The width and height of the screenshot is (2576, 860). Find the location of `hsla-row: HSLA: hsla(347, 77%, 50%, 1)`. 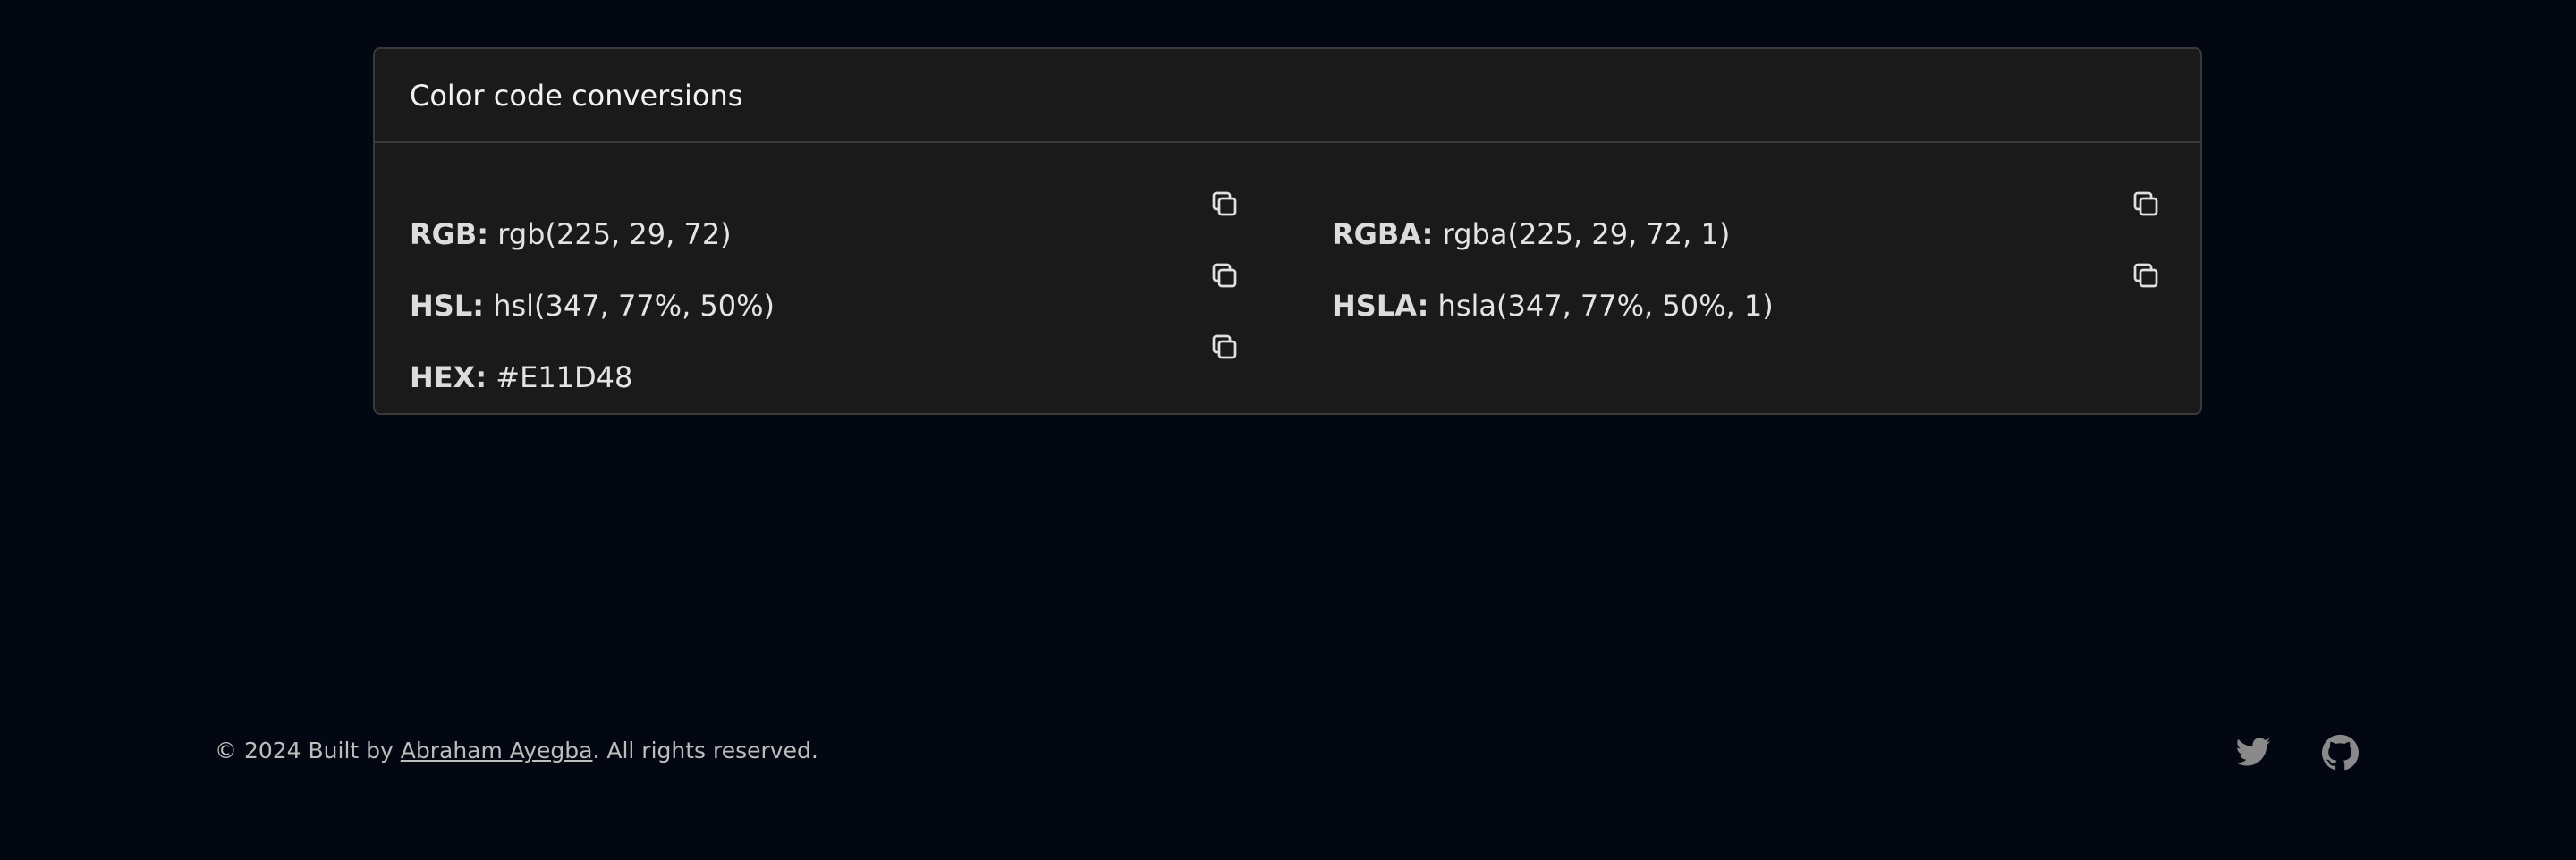

hsla-row: HSLA: hsla(347, 77%, 50%, 1) is located at coordinates (1553, 306).